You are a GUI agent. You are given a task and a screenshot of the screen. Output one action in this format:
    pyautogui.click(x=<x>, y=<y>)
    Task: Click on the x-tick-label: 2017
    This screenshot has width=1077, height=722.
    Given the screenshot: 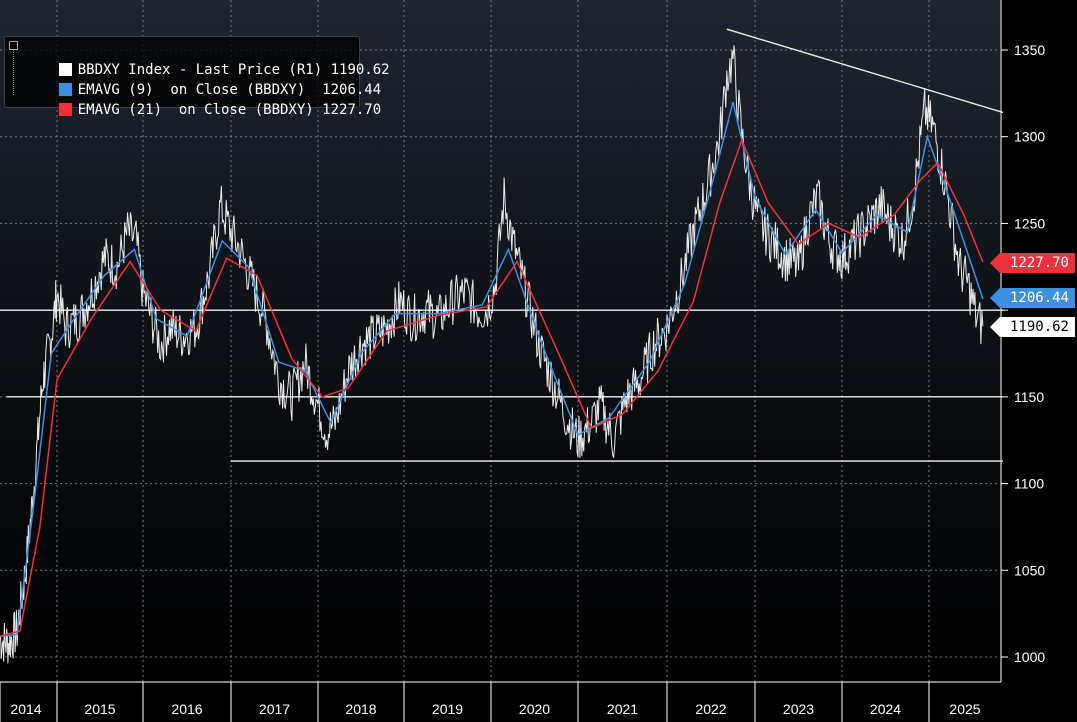 What is the action you would take?
    pyautogui.click(x=274, y=709)
    